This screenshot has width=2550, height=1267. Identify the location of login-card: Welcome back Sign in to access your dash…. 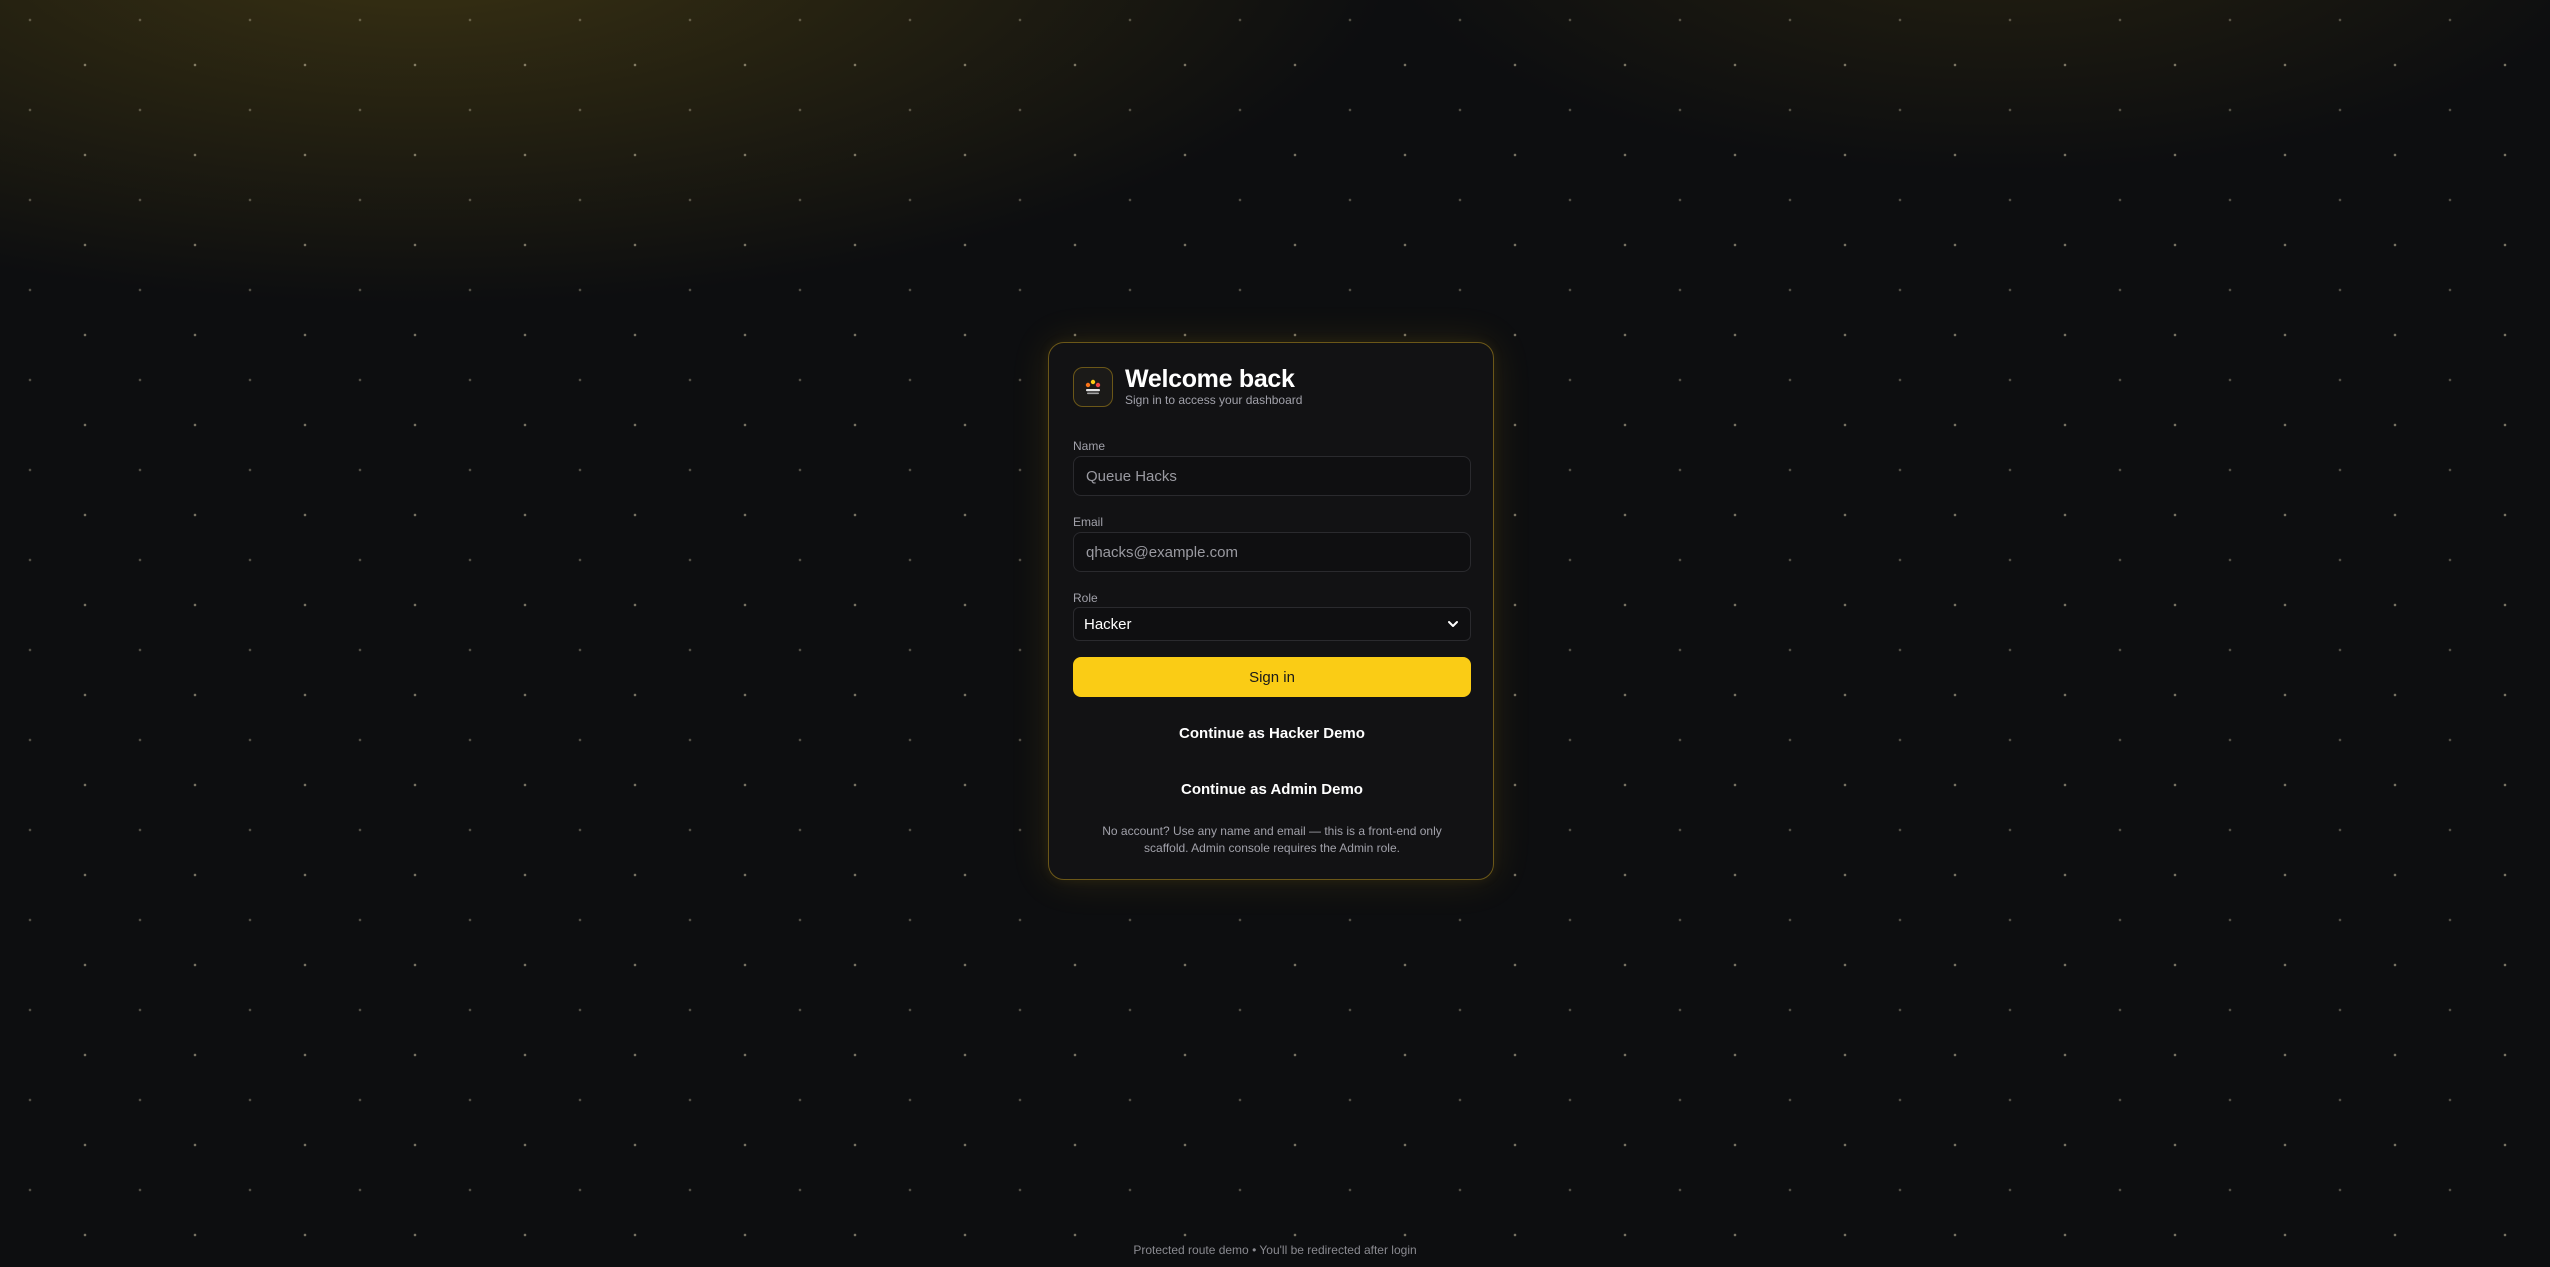
(1271, 611).